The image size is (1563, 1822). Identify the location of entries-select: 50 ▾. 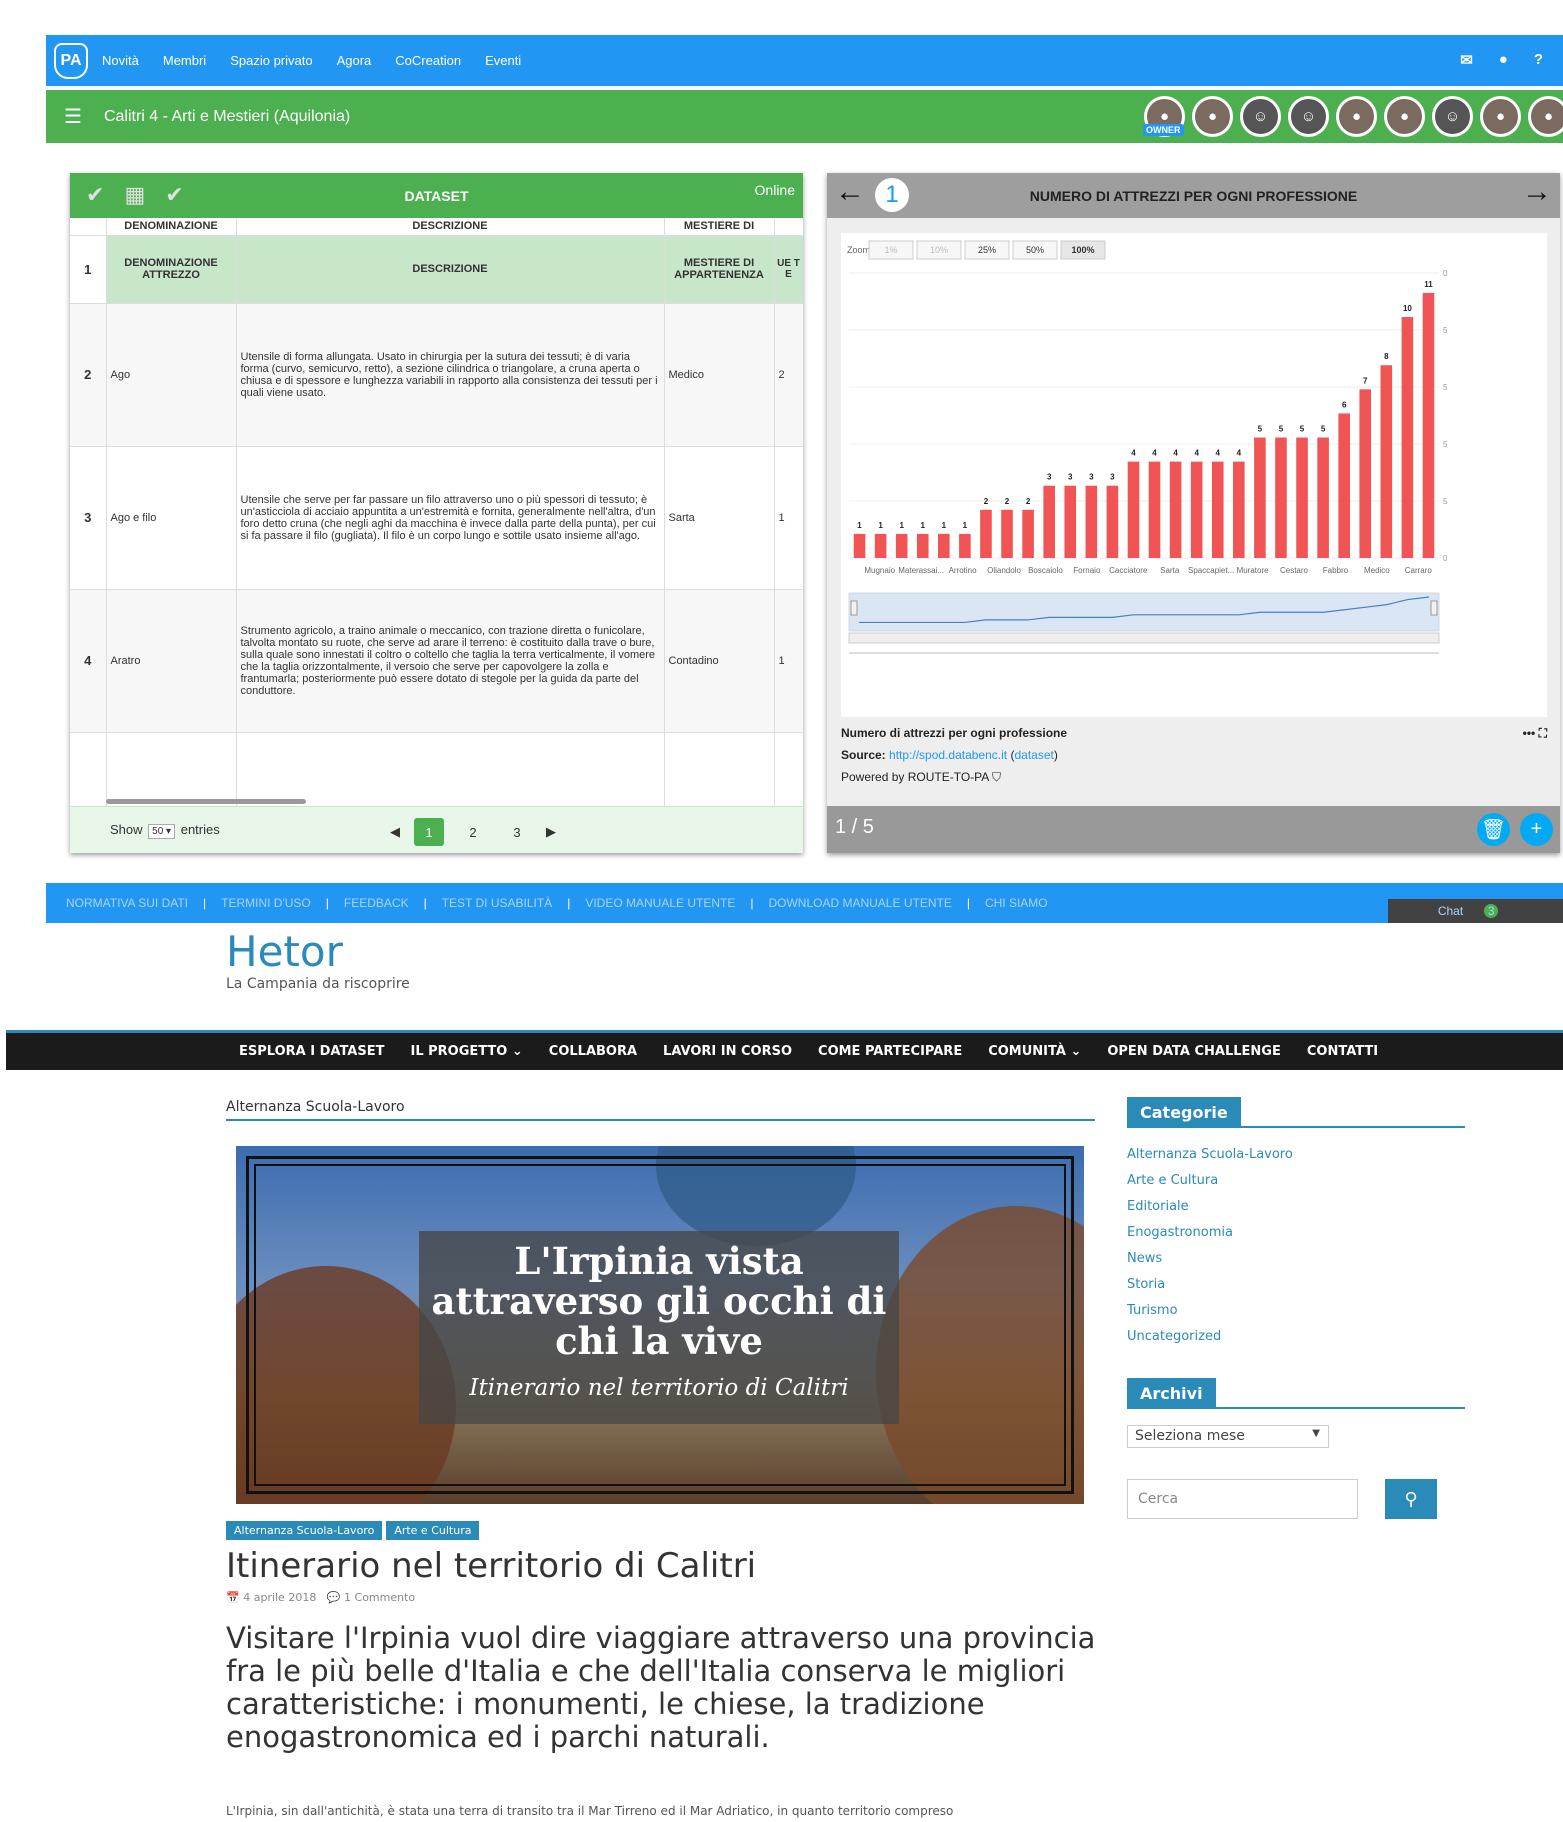
(162, 831).